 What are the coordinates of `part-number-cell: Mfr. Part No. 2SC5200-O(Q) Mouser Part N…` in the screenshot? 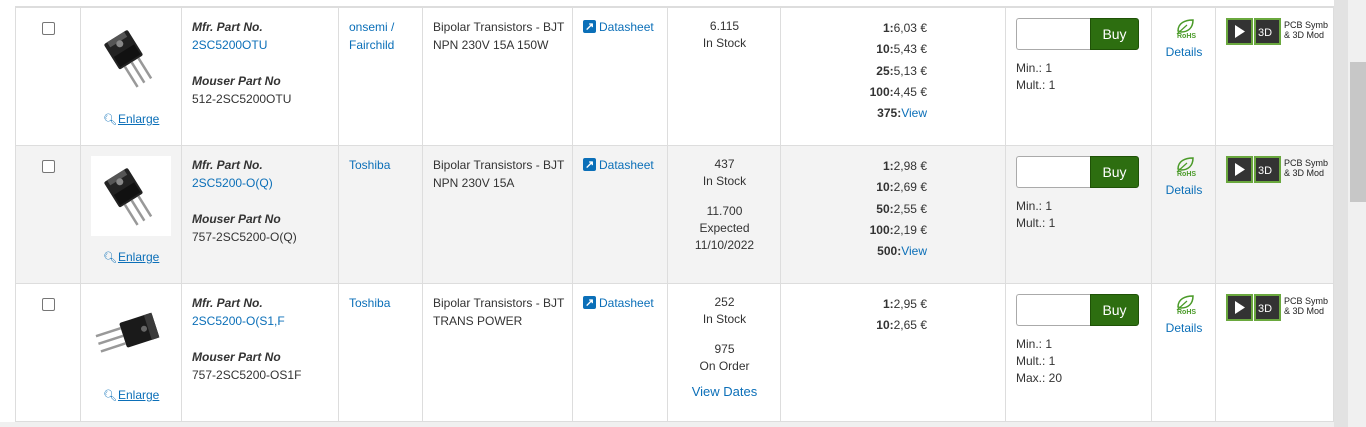 It's located at (259, 214).